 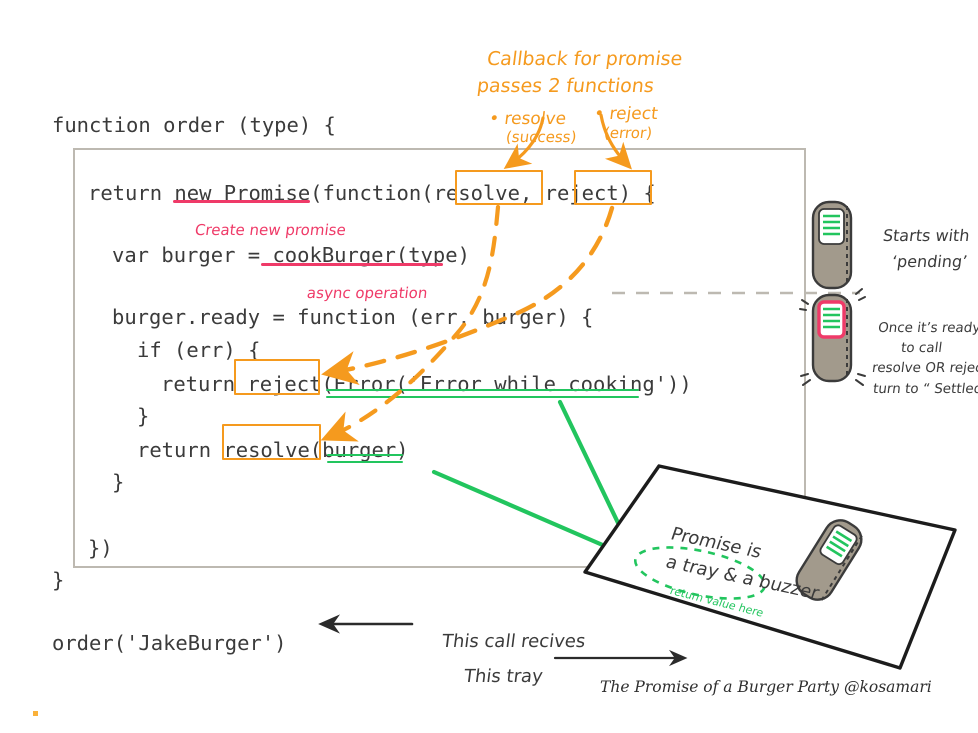 What do you see at coordinates (367, 292) in the screenshot?
I see `annotation-async-operation: async operation` at bounding box center [367, 292].